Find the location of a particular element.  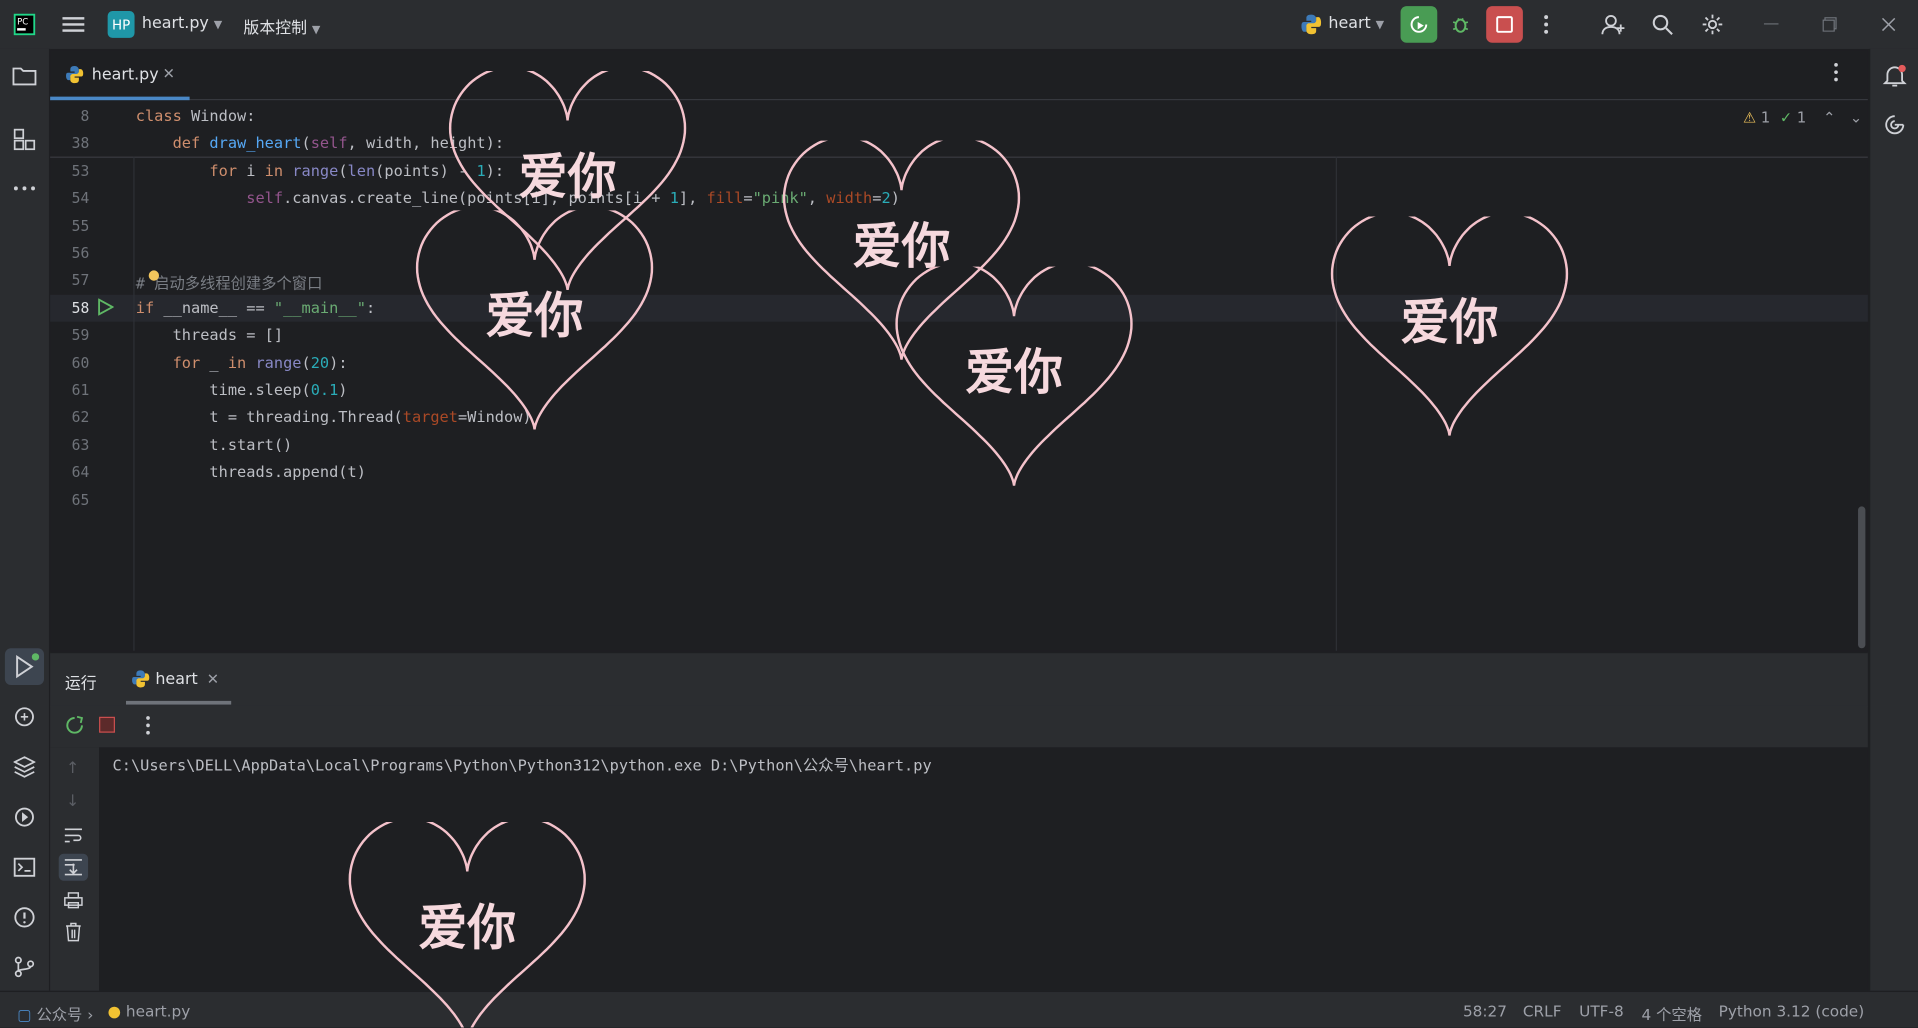

run-tab-heart: heart is located at coordinates (176, 679).